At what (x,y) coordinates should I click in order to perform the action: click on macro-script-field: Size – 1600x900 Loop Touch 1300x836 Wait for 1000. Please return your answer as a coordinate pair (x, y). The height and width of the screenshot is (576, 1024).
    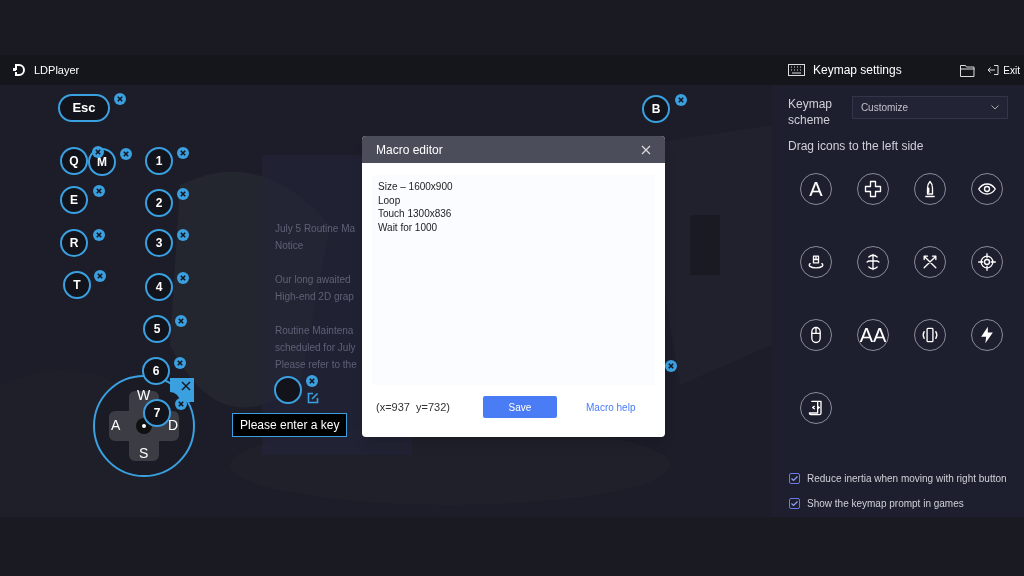
    Looking at the image, I should click on (513, 280).